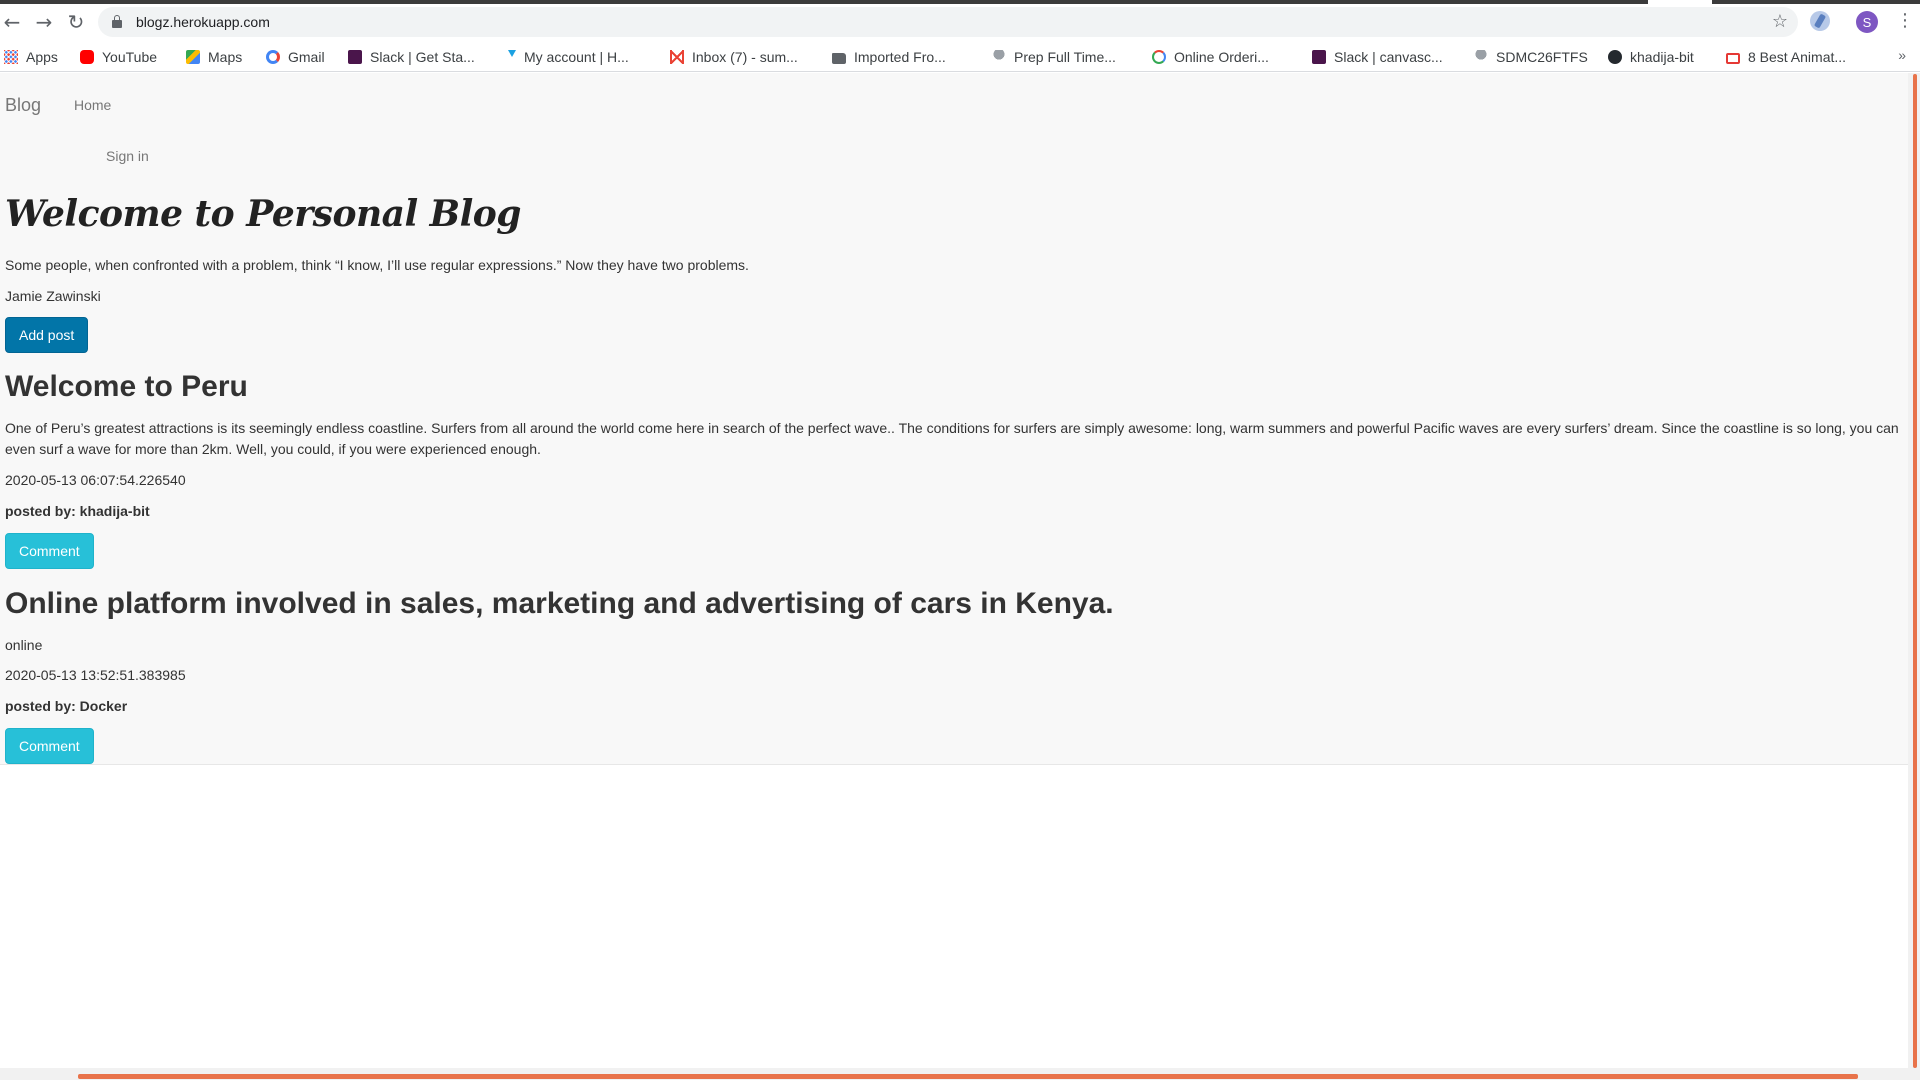  I want to click on bookmark-item: Maps, so click(214, 57).